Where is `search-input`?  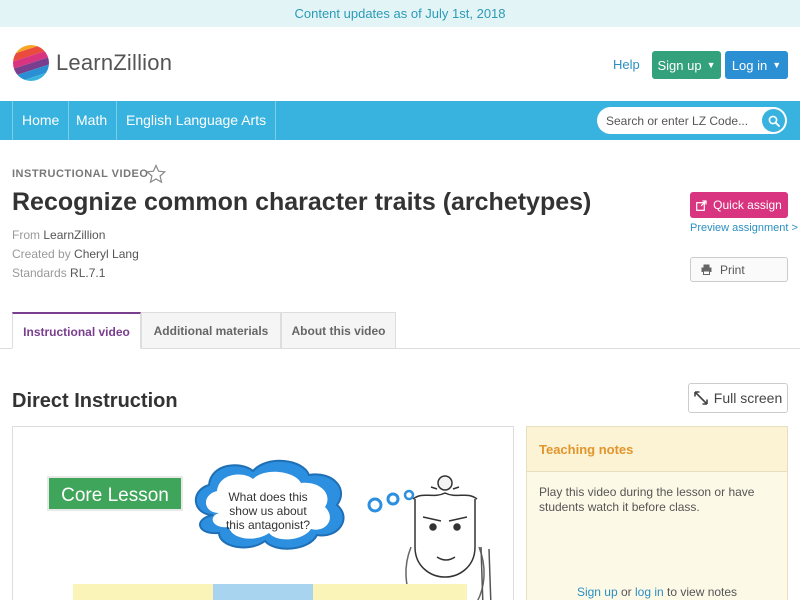 search-input is located at coordinates (681, 120).